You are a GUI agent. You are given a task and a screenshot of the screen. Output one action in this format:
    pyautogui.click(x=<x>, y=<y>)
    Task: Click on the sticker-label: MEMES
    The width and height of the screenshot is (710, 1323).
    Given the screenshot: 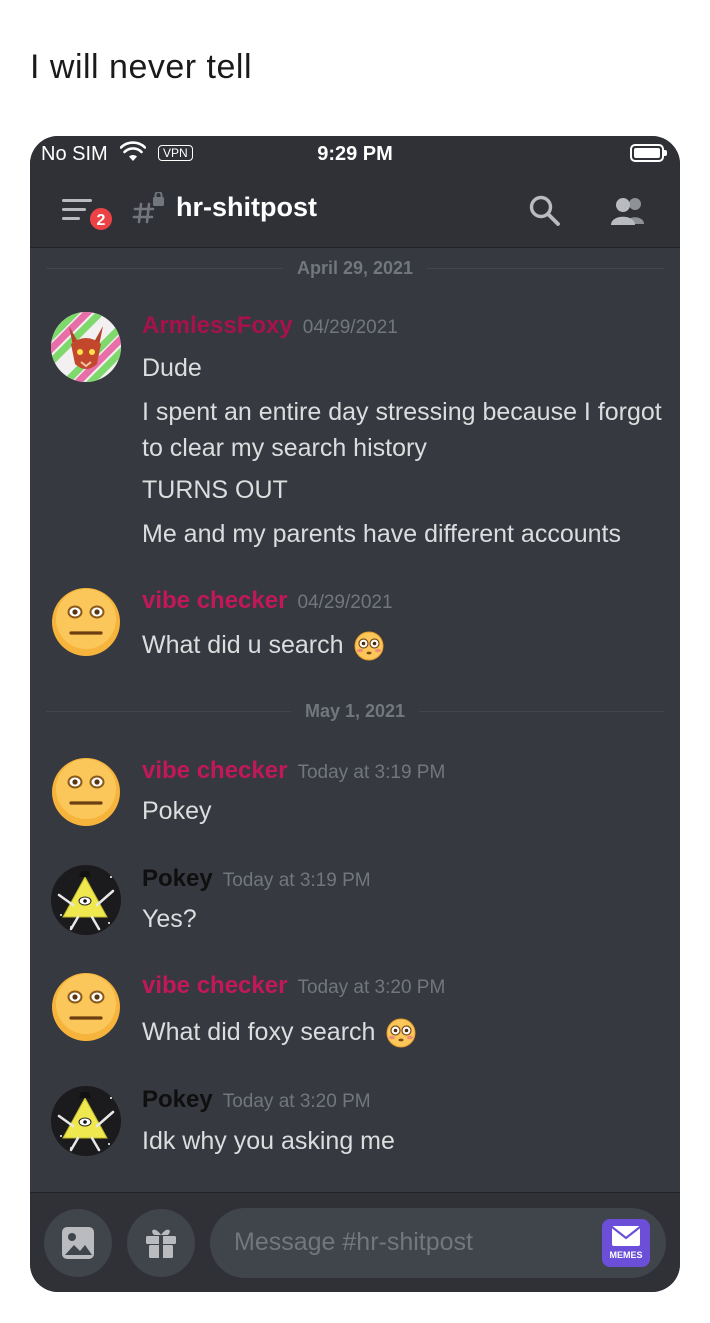 What is the action you would take?
    pyautogui.click(x=626, y=1255)
    